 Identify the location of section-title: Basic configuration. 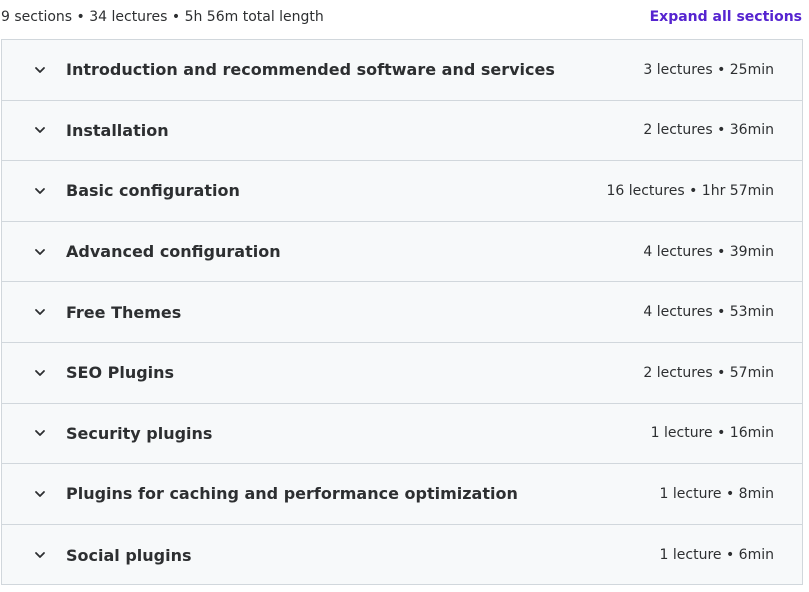
(153, 191).